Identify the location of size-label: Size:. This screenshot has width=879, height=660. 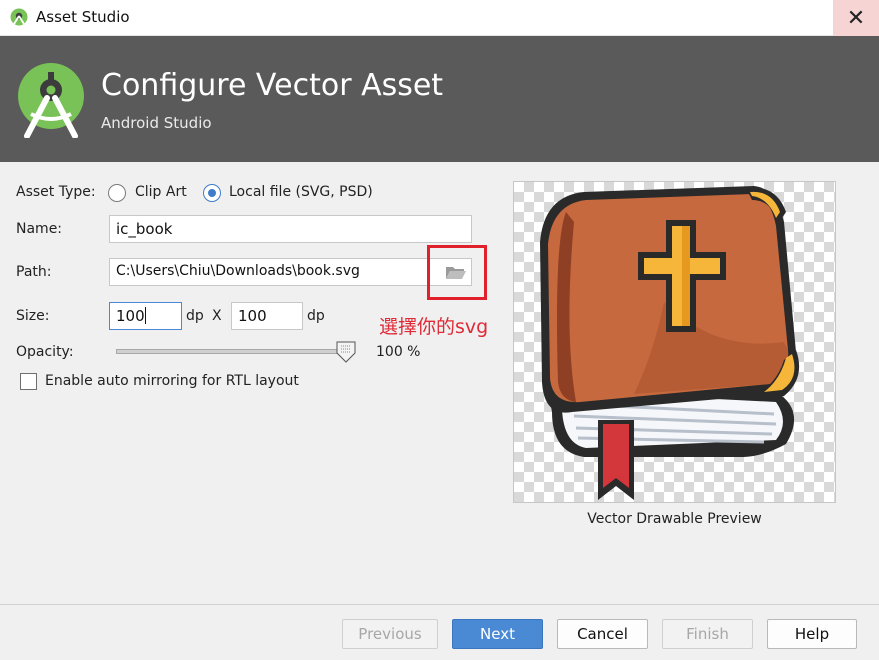
(33, 316).